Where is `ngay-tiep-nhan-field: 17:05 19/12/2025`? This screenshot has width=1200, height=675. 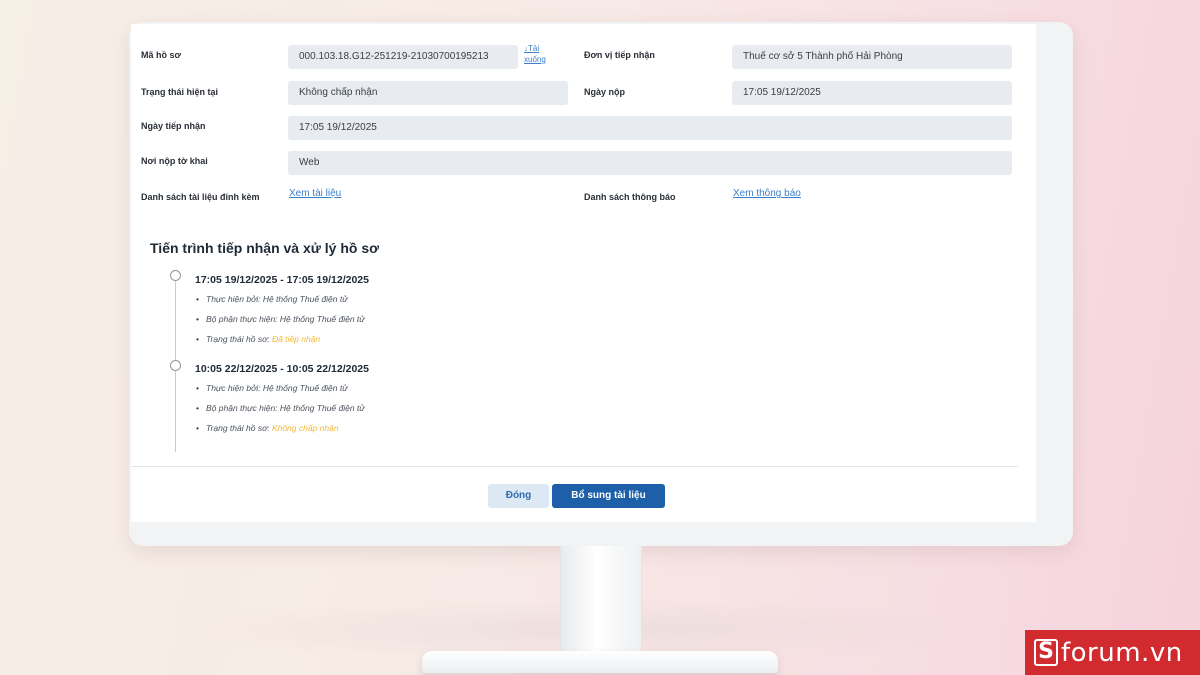
ngay-tiep-nhan-field: 17:05 19/12/2025 is located at coordinates (650, 128).